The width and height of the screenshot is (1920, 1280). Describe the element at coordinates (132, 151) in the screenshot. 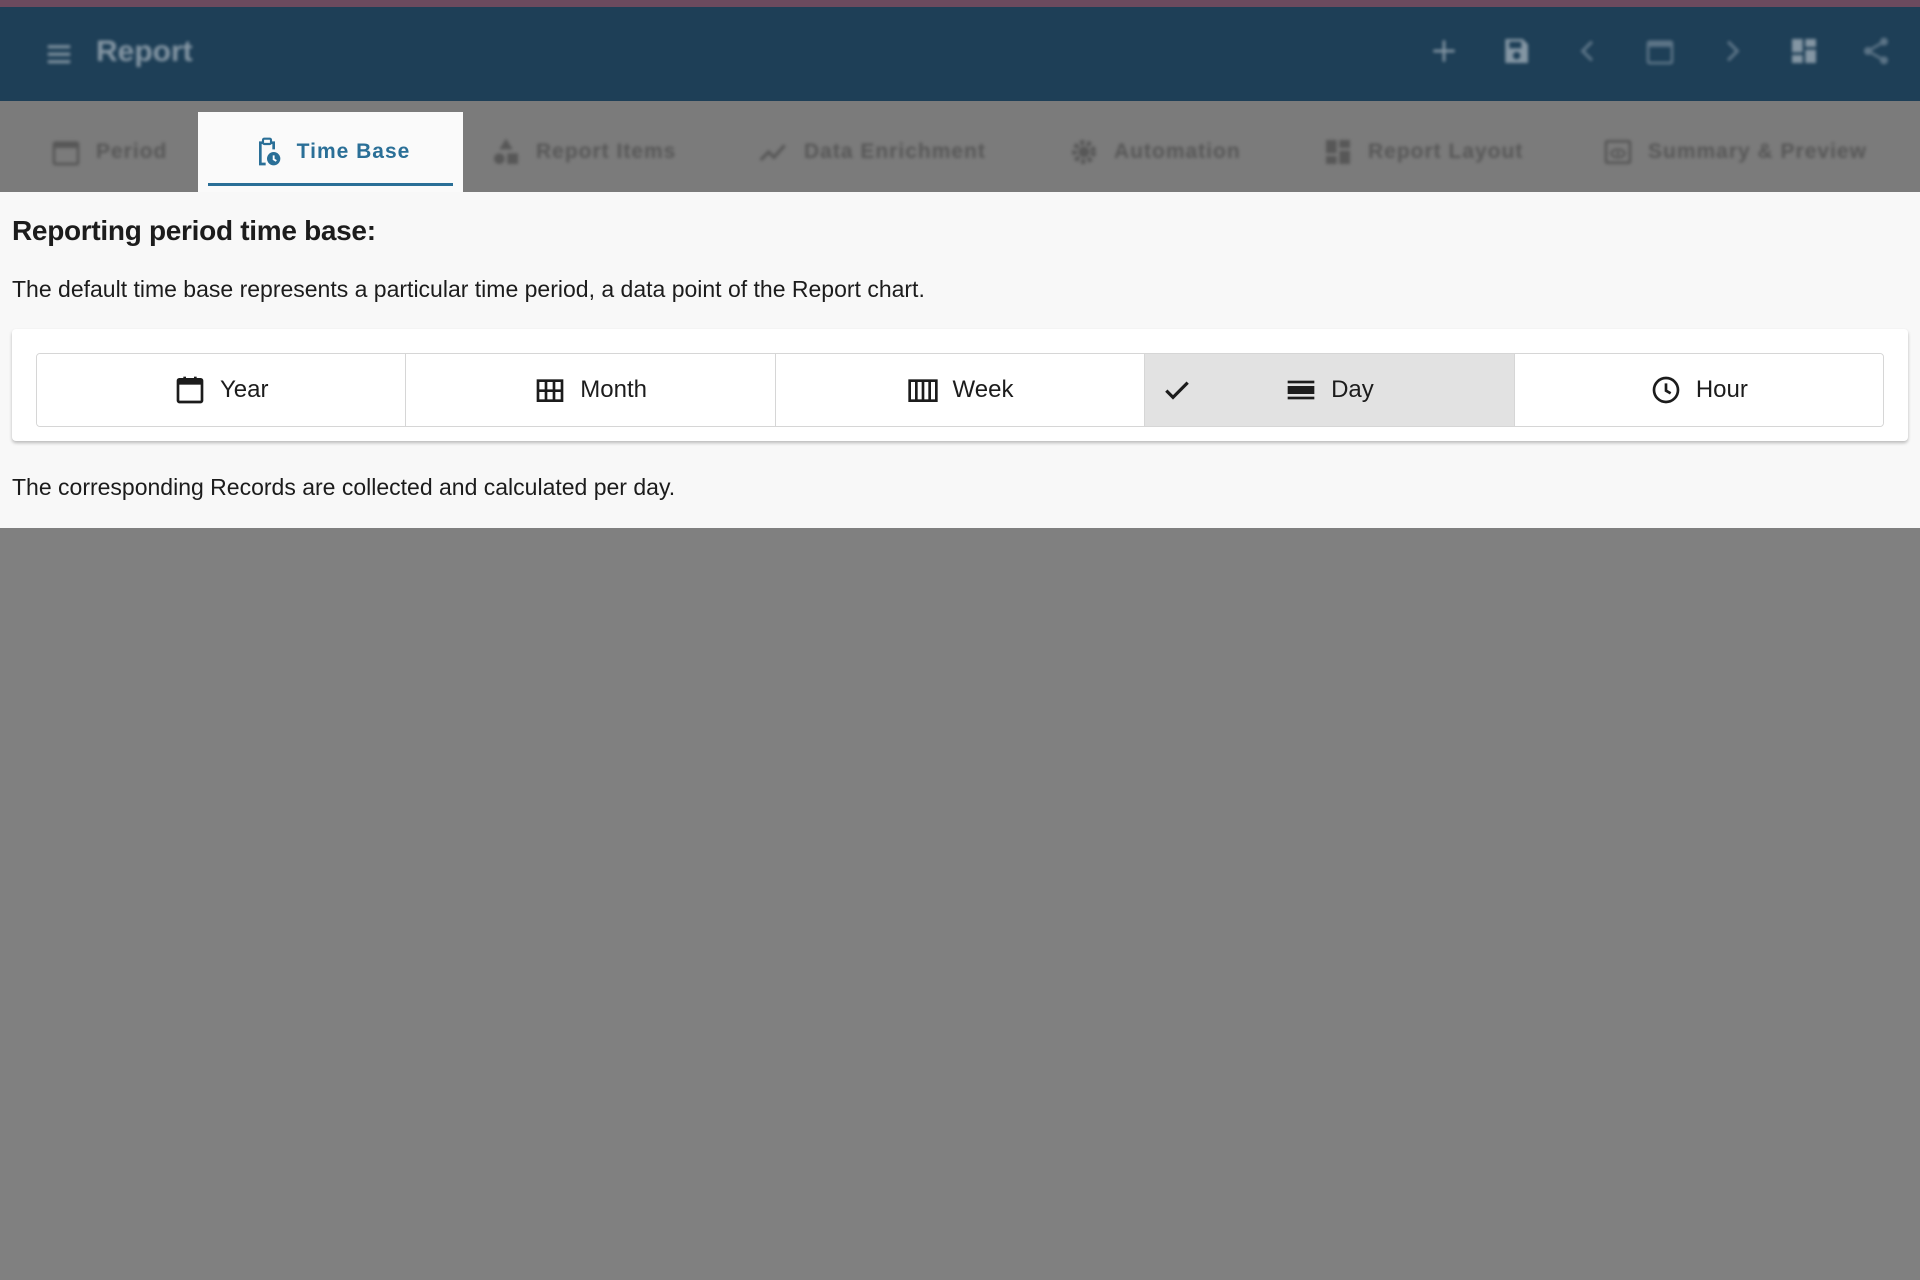

I see `tab-label: Period` at that location.